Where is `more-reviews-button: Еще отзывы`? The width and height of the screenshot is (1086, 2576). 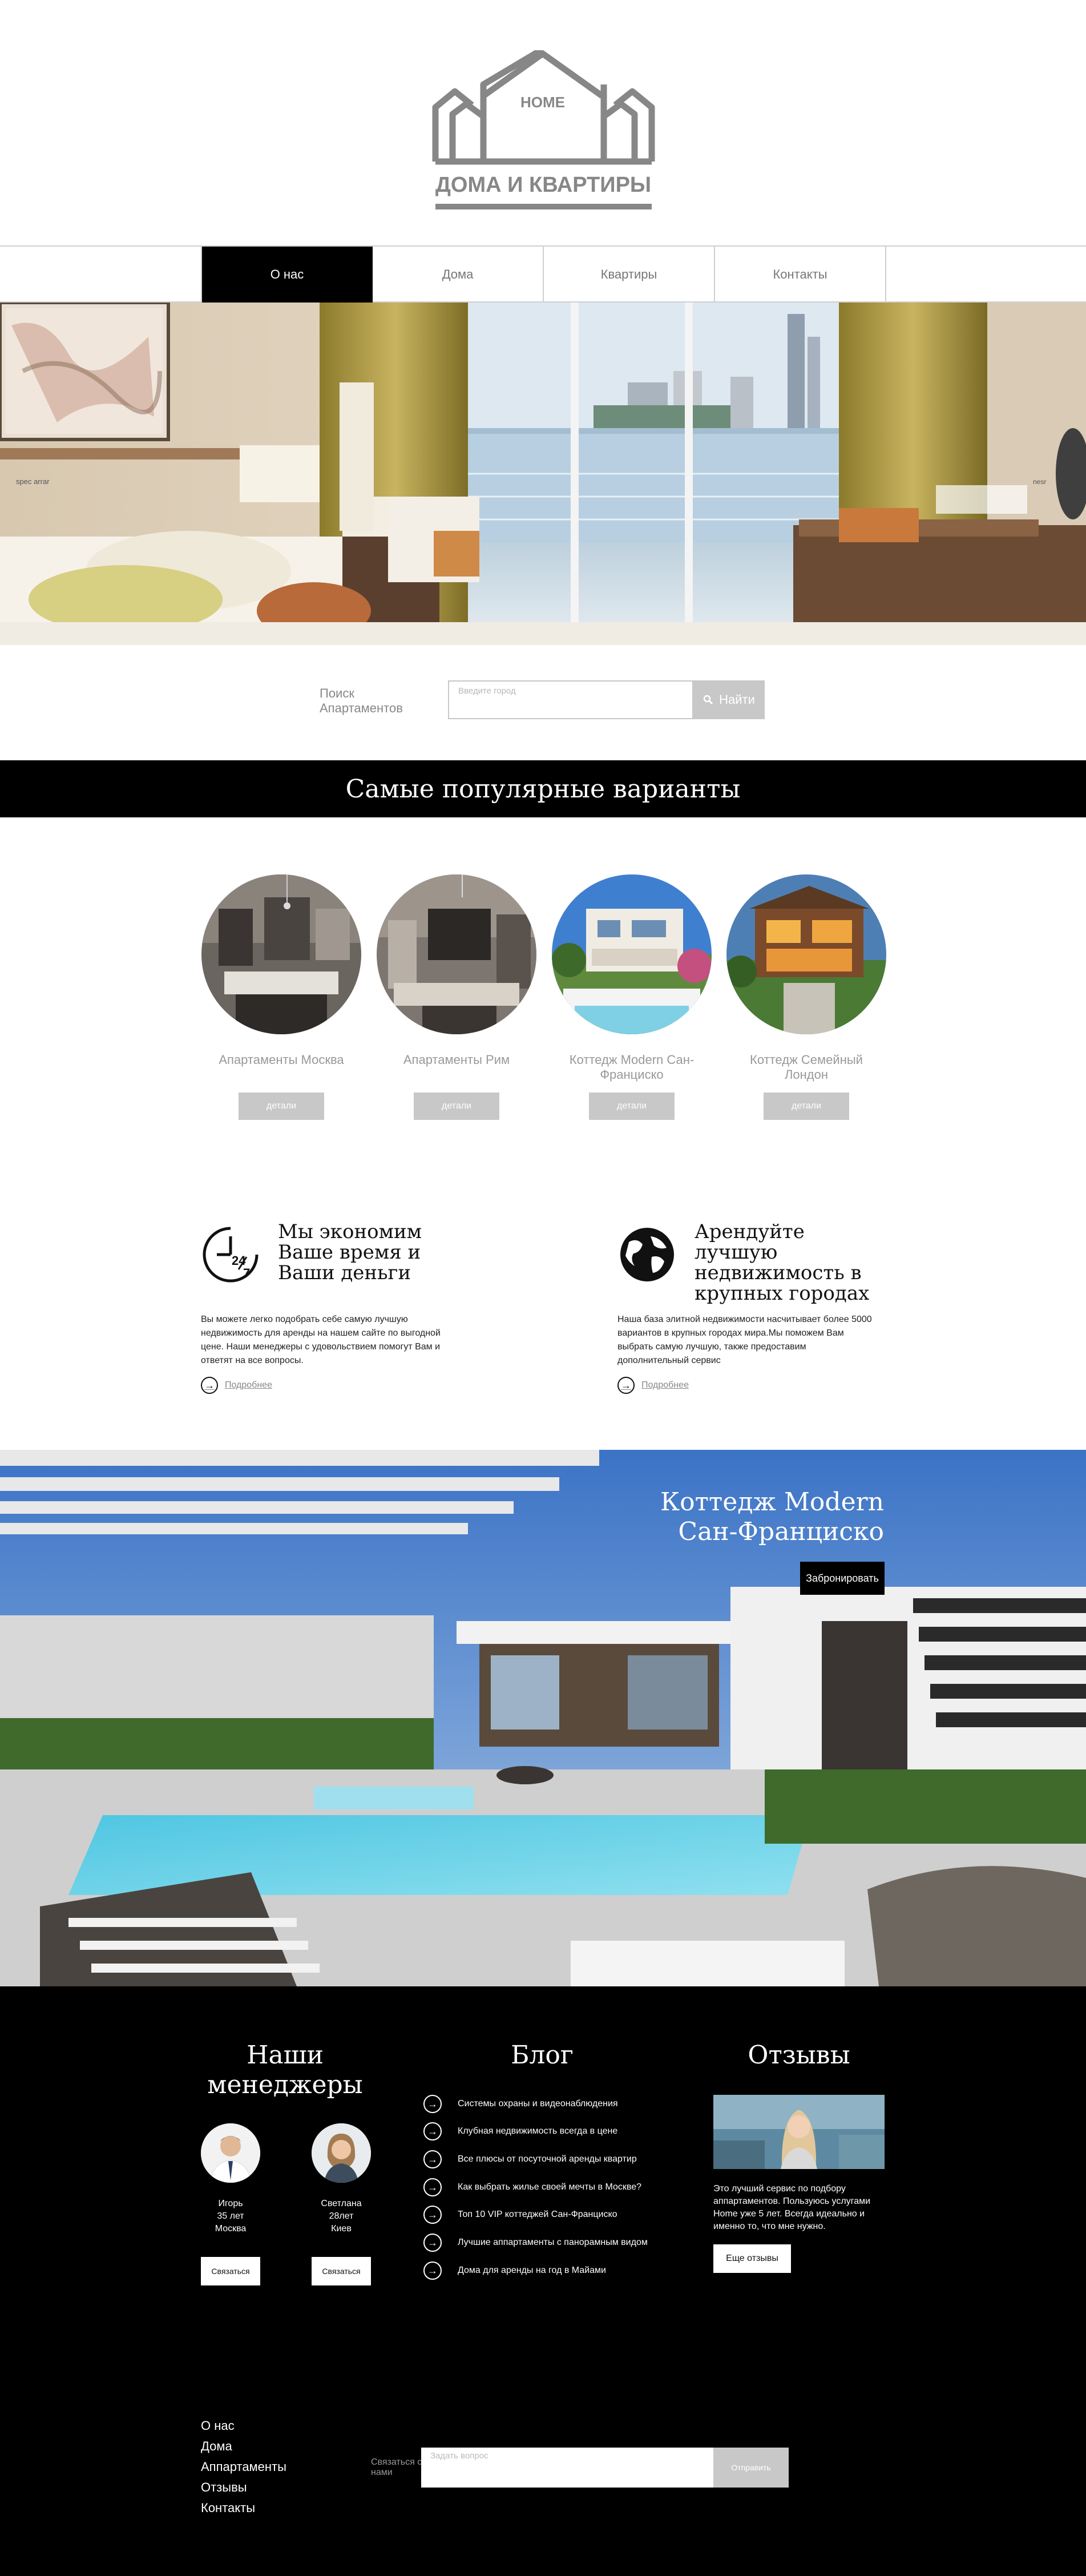 more-reviews-button: Еще отзывы is located at coordinates (752, 2259).